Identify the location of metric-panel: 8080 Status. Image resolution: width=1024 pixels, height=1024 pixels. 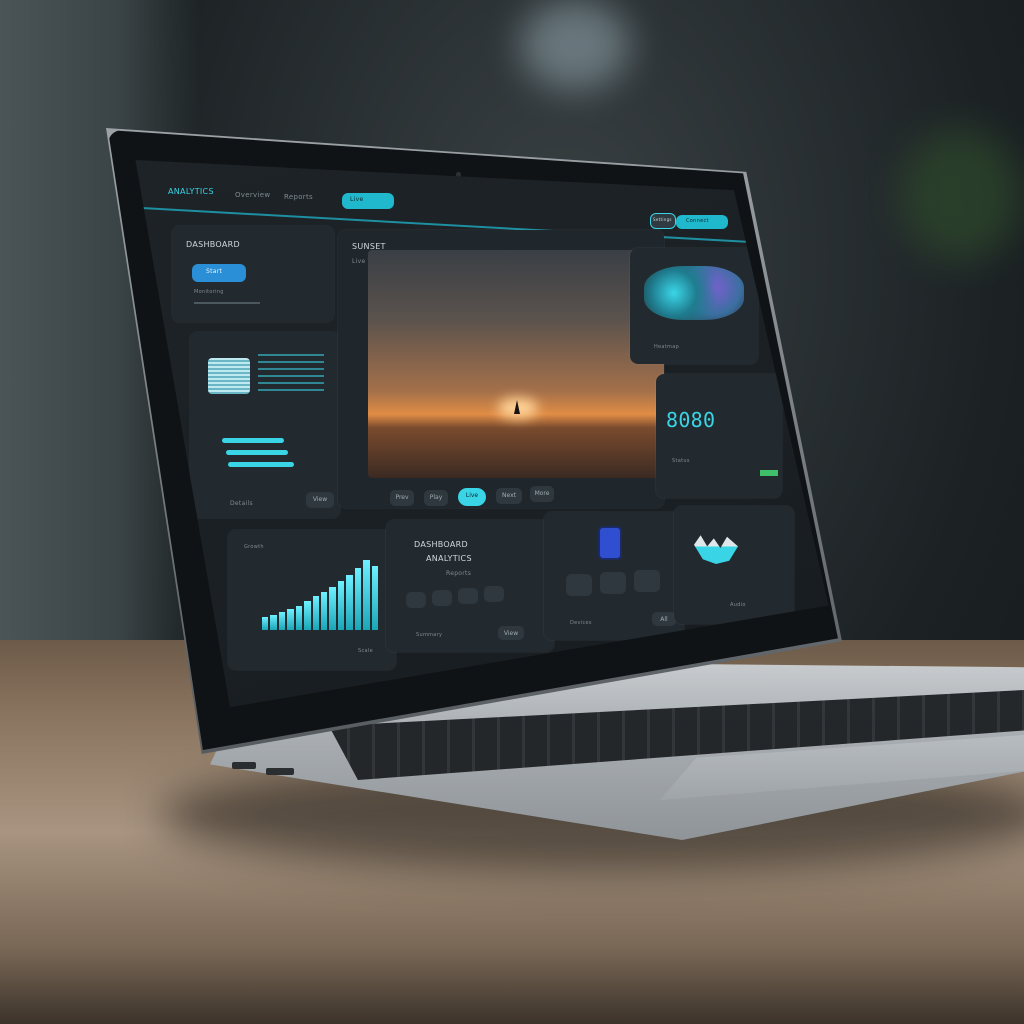
(719, 436).